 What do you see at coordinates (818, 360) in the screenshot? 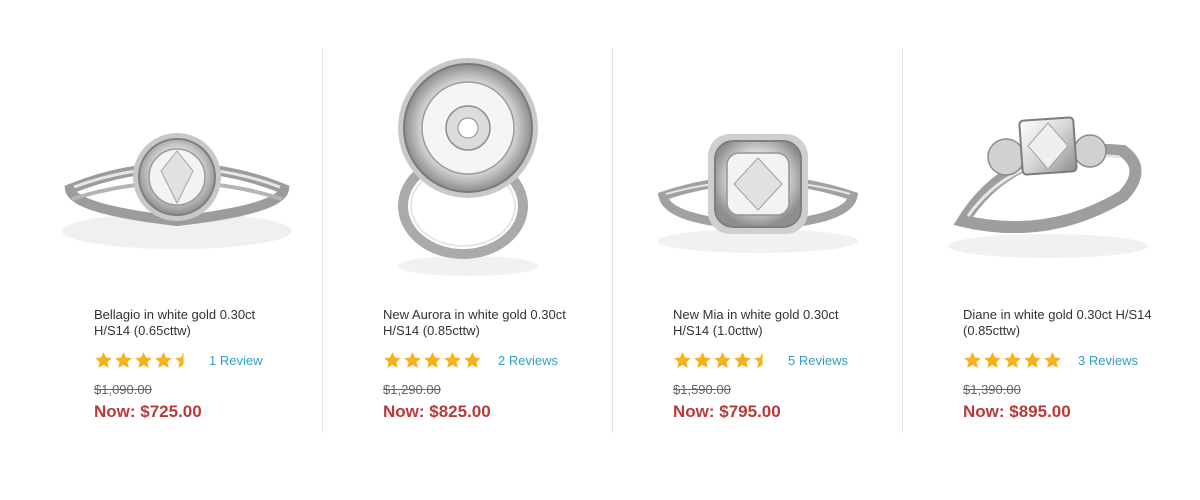
I see `reviews-link: 5 Reviews` at bounding box center [818, 360].